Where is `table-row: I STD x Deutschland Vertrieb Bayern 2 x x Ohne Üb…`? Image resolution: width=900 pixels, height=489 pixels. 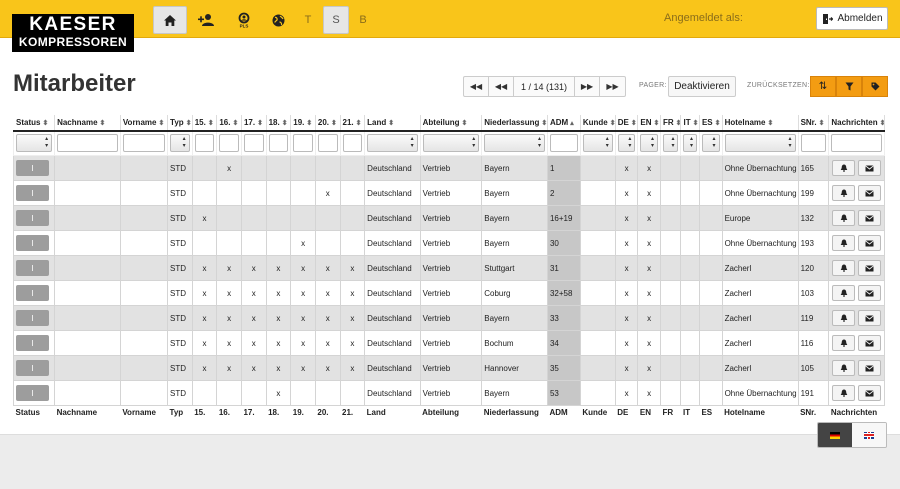 table-row: I STD x Deutschland Vertrieb Bayern 2 x x Ohne Üb… is located at coordinates (448, 193).